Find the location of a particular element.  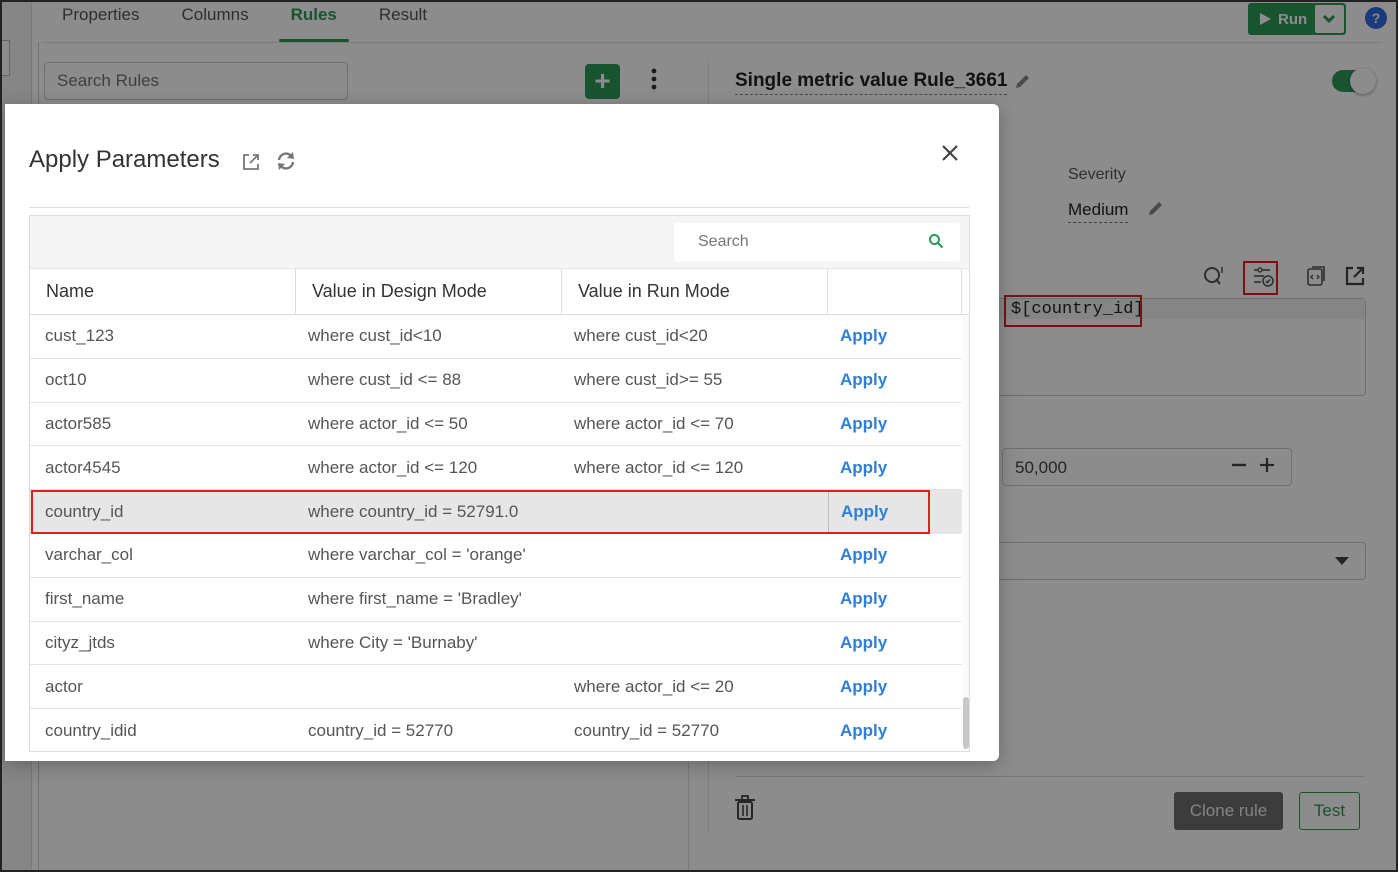

design-value: where actor_id <= 50 is located at coordinates (388, 423).